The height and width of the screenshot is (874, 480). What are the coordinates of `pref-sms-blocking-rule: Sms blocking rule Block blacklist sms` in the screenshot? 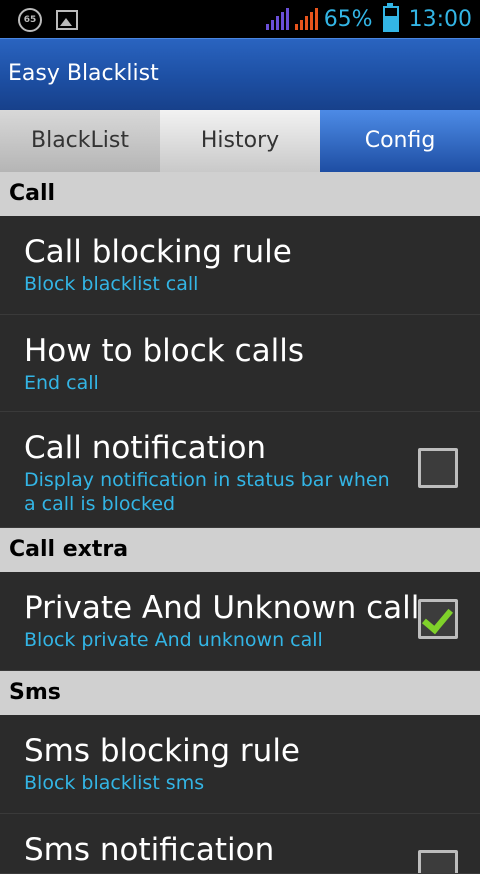 It's located at (240, 764).